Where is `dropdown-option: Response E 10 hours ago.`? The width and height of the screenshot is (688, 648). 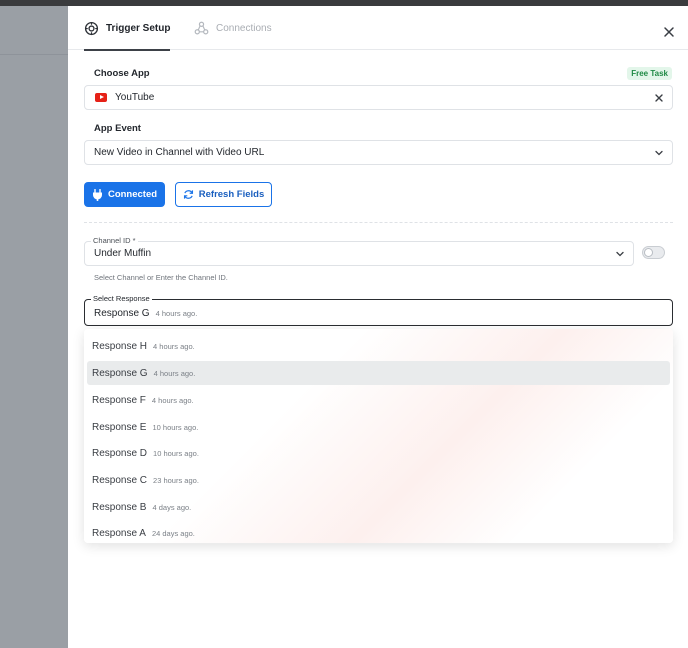 dropdown-option: Response E 10 hours ago. is located at coordinates (378, 427).